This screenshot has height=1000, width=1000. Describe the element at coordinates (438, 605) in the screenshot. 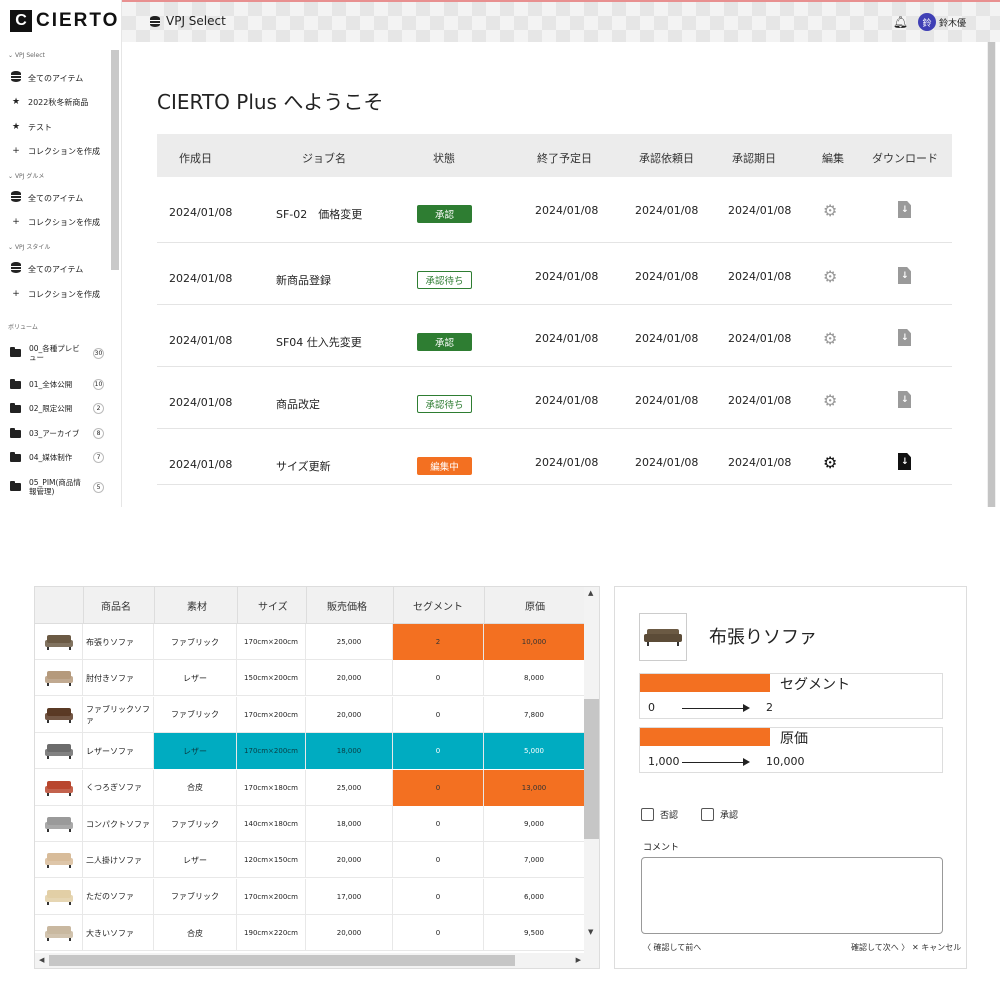

I see `col-segment: セグメント` at that location.